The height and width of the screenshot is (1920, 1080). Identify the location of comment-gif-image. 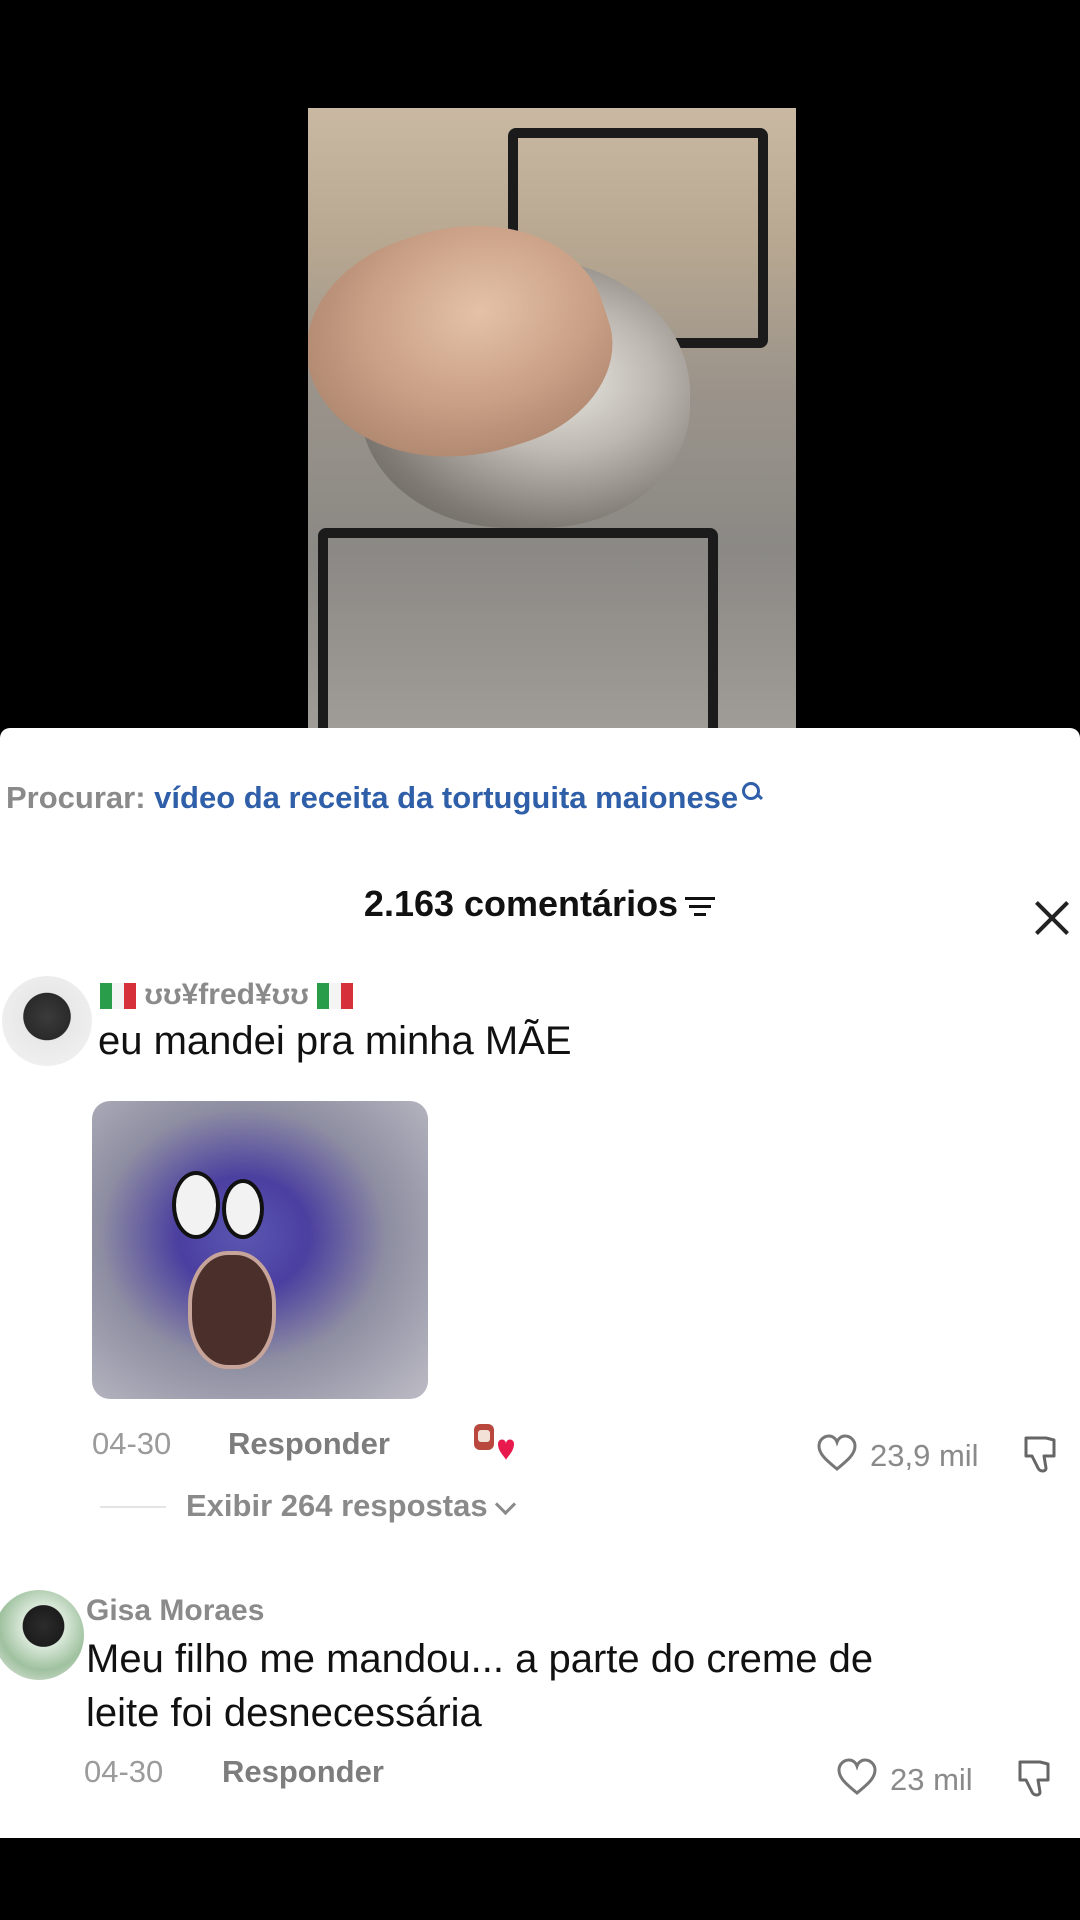
(260, 1250).